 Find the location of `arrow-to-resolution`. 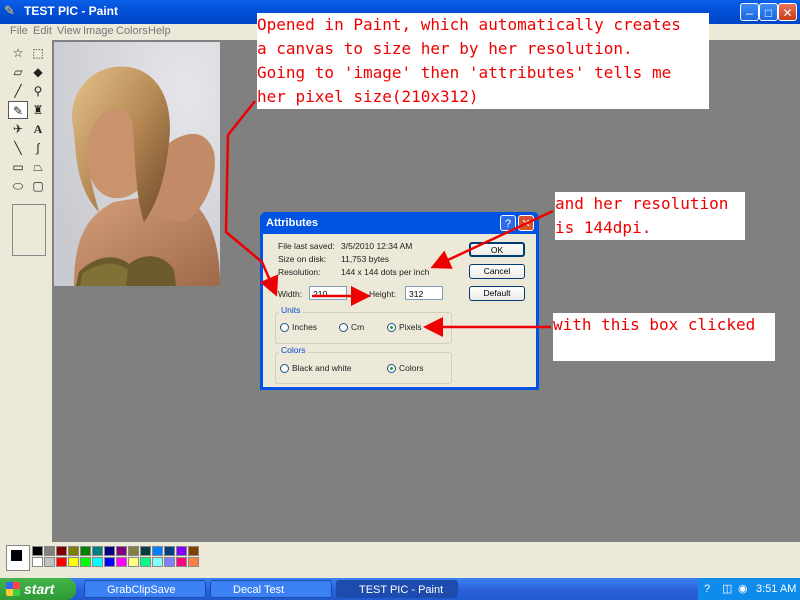

arrow-to-resolution is located at coordinates (492, 239).